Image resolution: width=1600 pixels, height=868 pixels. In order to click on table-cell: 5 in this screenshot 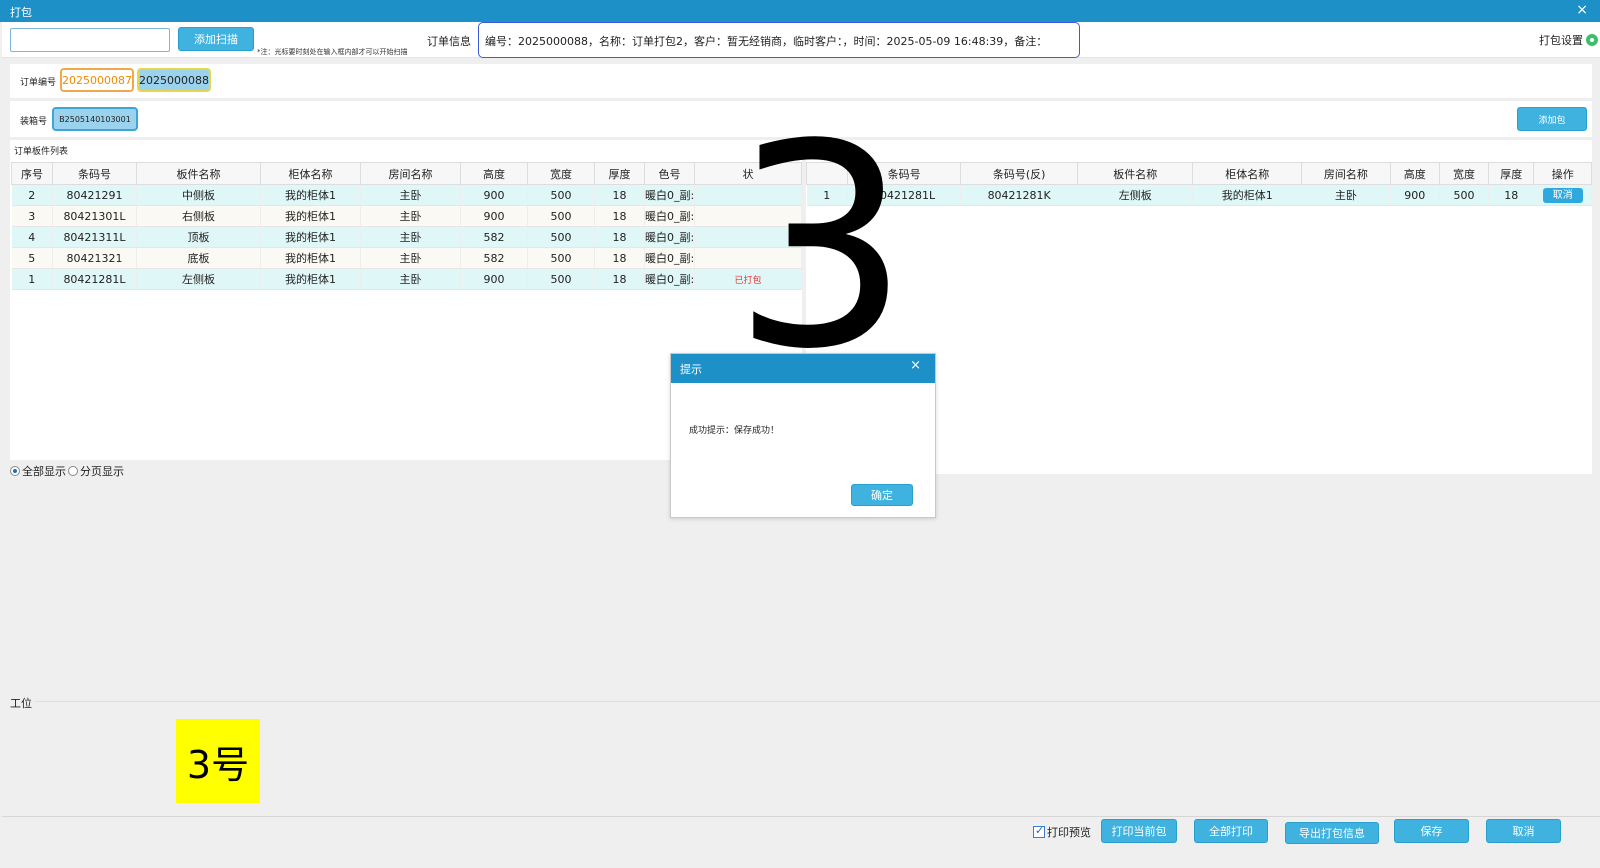, I will do `click(32, 258)`.